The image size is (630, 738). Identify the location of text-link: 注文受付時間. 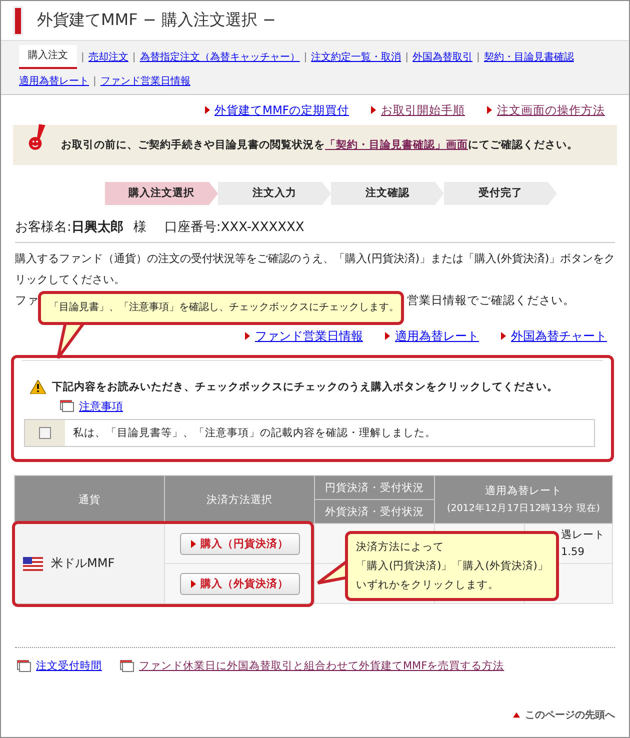
(69, 666).